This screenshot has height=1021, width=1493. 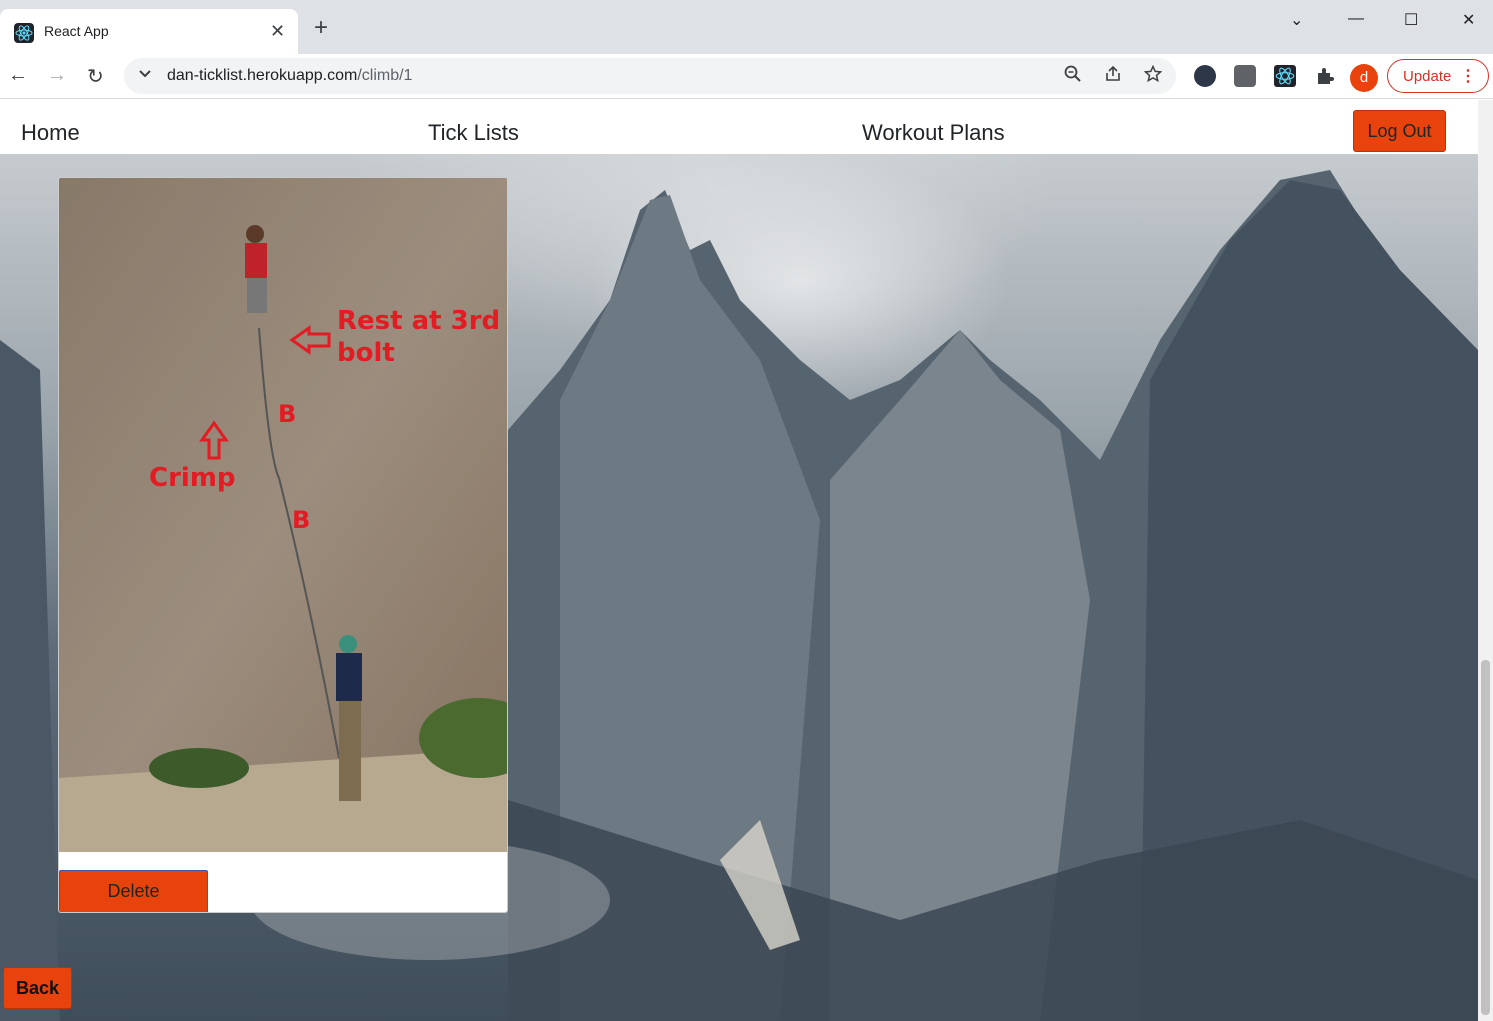 What do you see at coordinates (287, 414) in the screenshot?
I see `bolt-annotation-1: B` at bounding box center [287, 414].